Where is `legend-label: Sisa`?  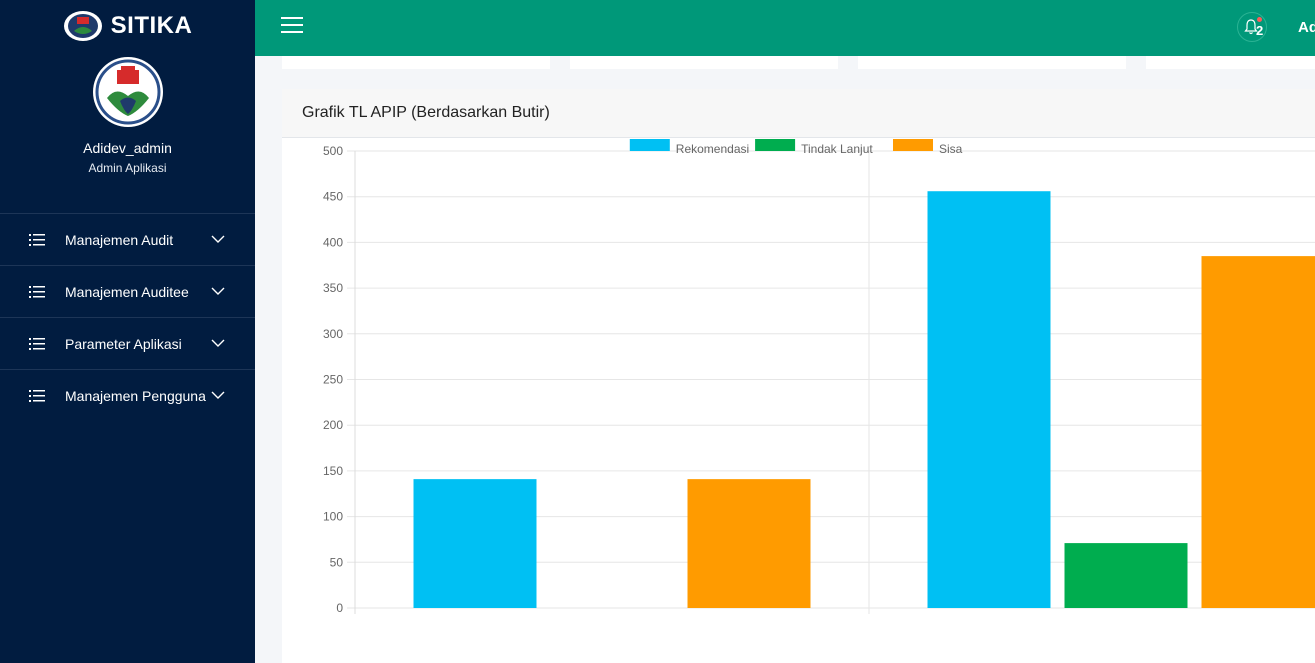 legend-label: Sisa is located at coordinates (951, 149).